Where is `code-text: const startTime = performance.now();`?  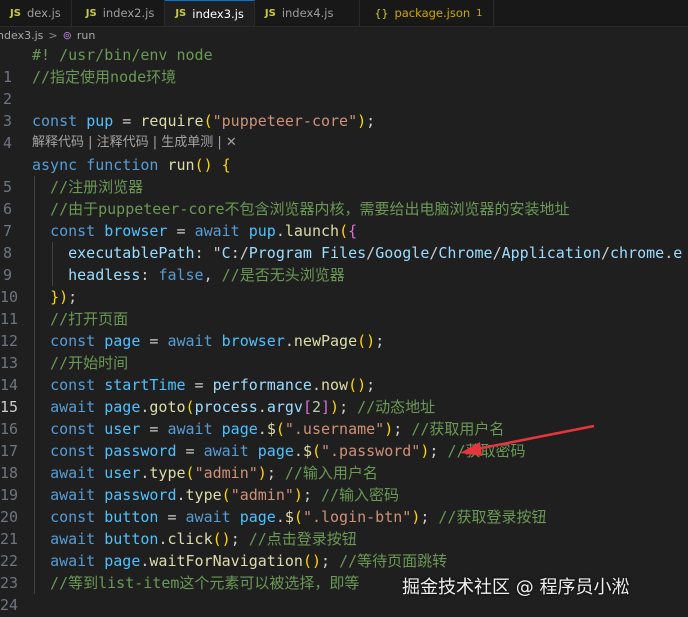 code-text: const startTime = performance.now(); is located at coordinates (213, 385).